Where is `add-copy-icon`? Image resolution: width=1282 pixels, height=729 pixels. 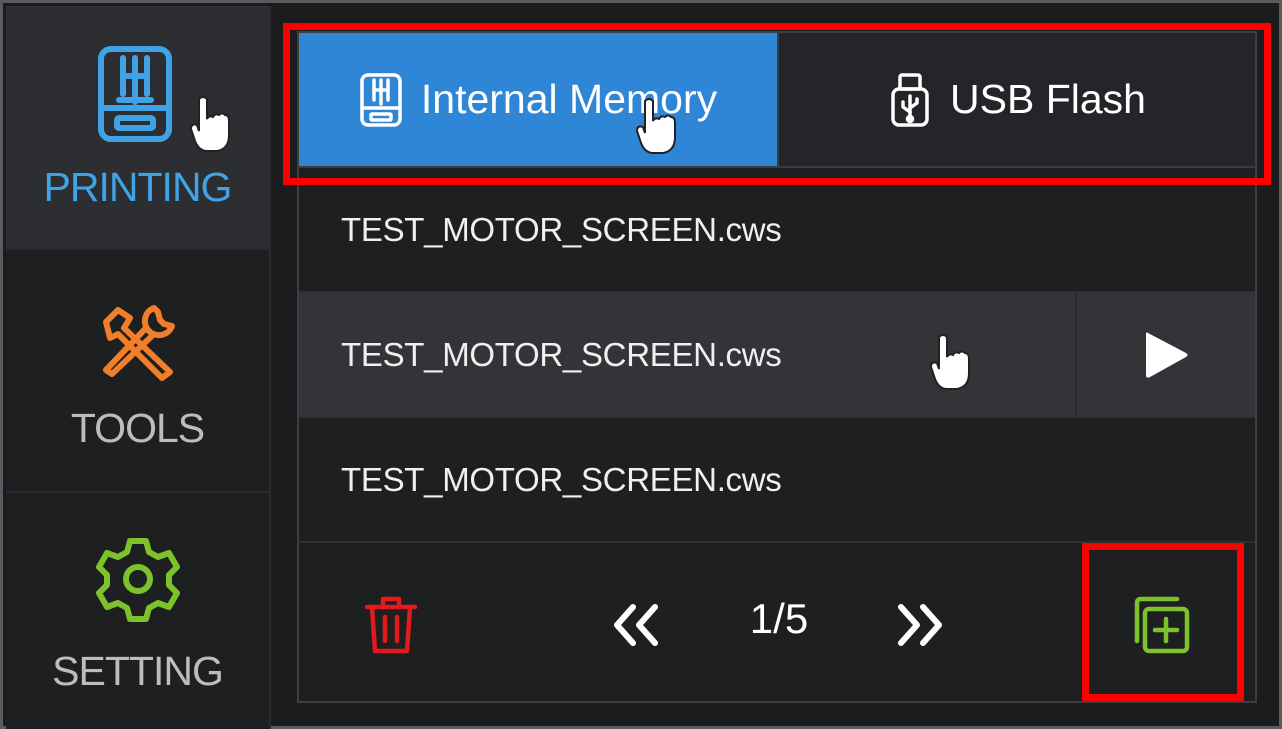
add-copy-icon is located at coordinates (1161, 625).